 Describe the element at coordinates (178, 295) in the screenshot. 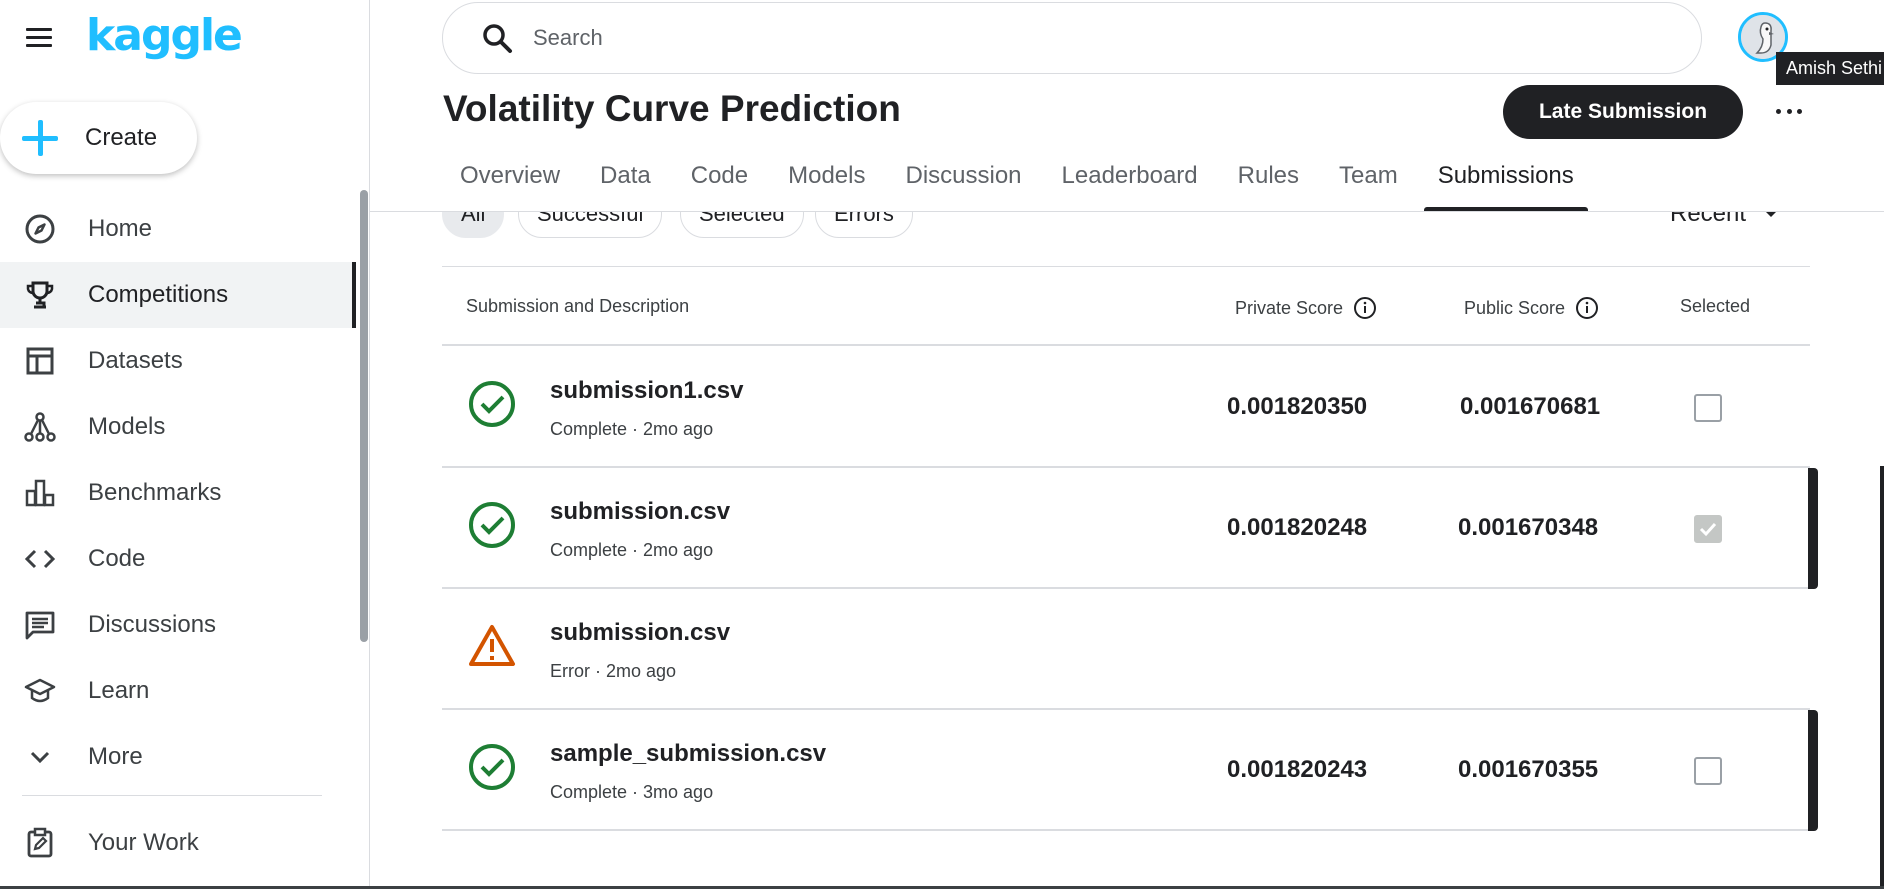

I see `sidebar-item-competitions: Competitions` at that location.